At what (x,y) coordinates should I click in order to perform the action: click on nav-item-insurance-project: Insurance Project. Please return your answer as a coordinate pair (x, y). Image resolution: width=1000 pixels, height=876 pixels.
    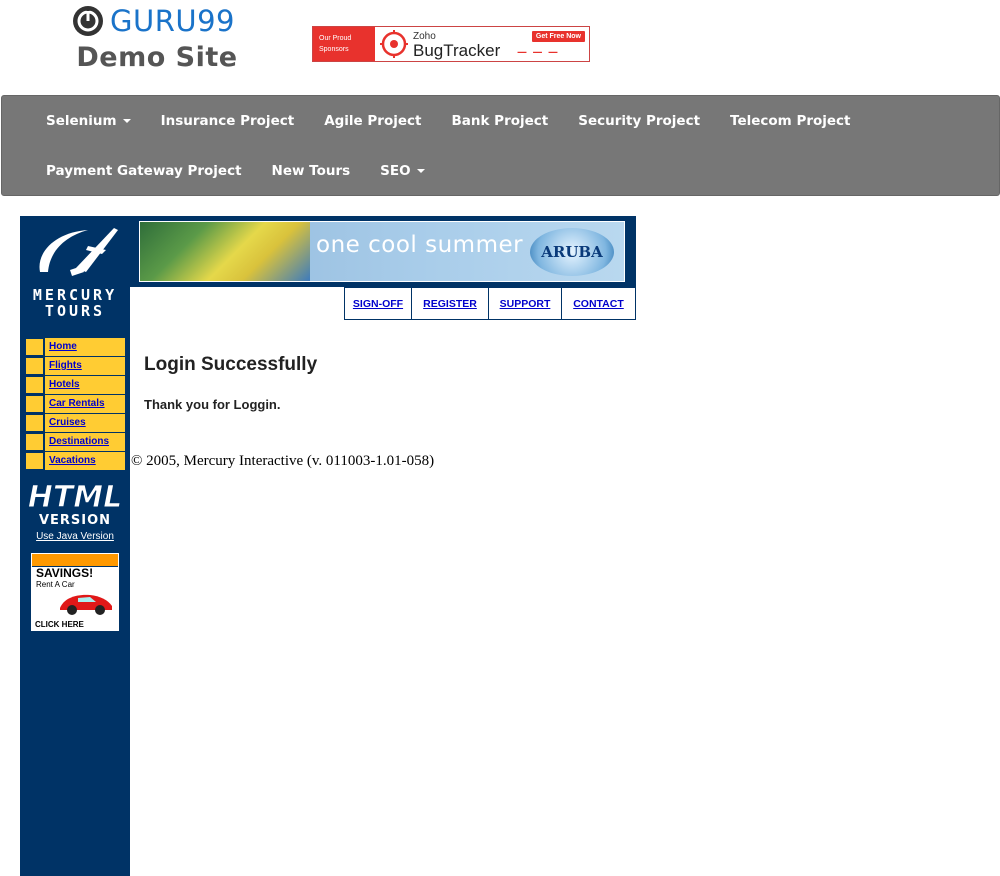
    Looking at the image, I should click on (228, 121).